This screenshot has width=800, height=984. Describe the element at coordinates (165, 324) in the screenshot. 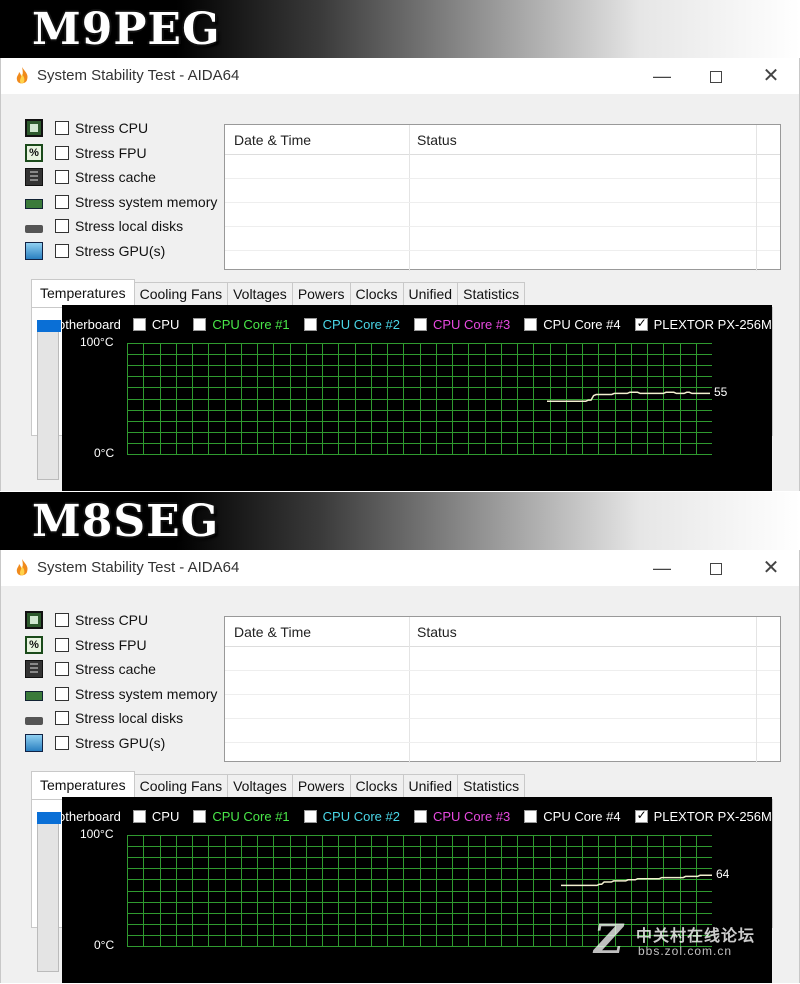

I see `legend-label: CPU` at that location.